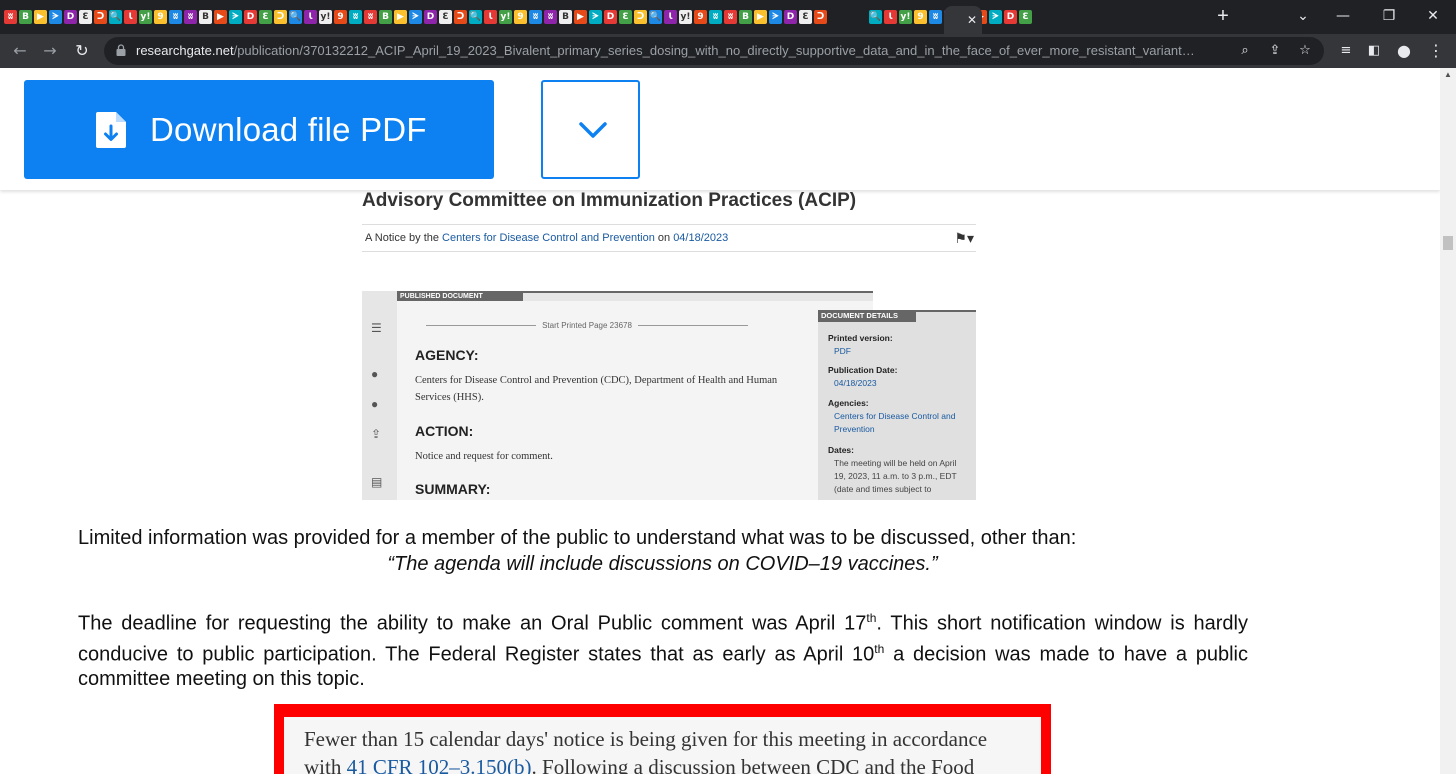 This screenshot has height=774, width=1456. What do you see at coordinates (590, 129) in the screenshot?
I see `more-options-button` at bounding box center [590, 129].